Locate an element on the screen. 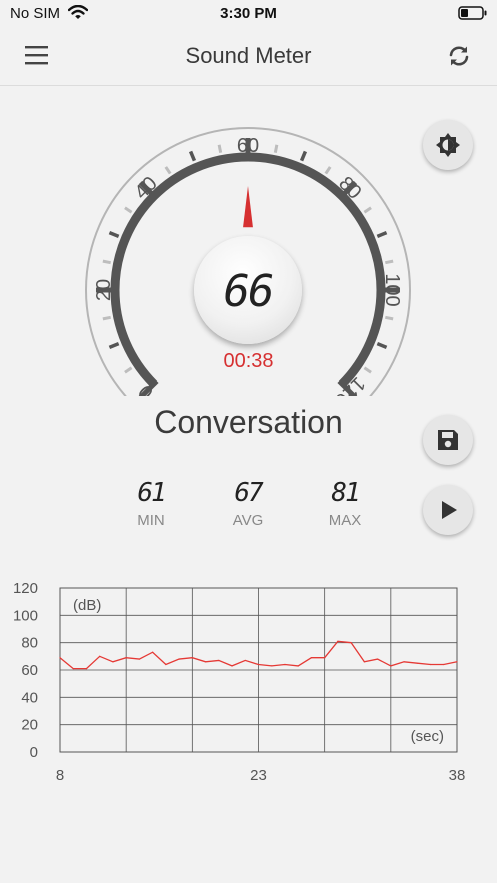 The image size is (497, 883). gauge-scale-label: 20 is located at coordinates (104, 290).